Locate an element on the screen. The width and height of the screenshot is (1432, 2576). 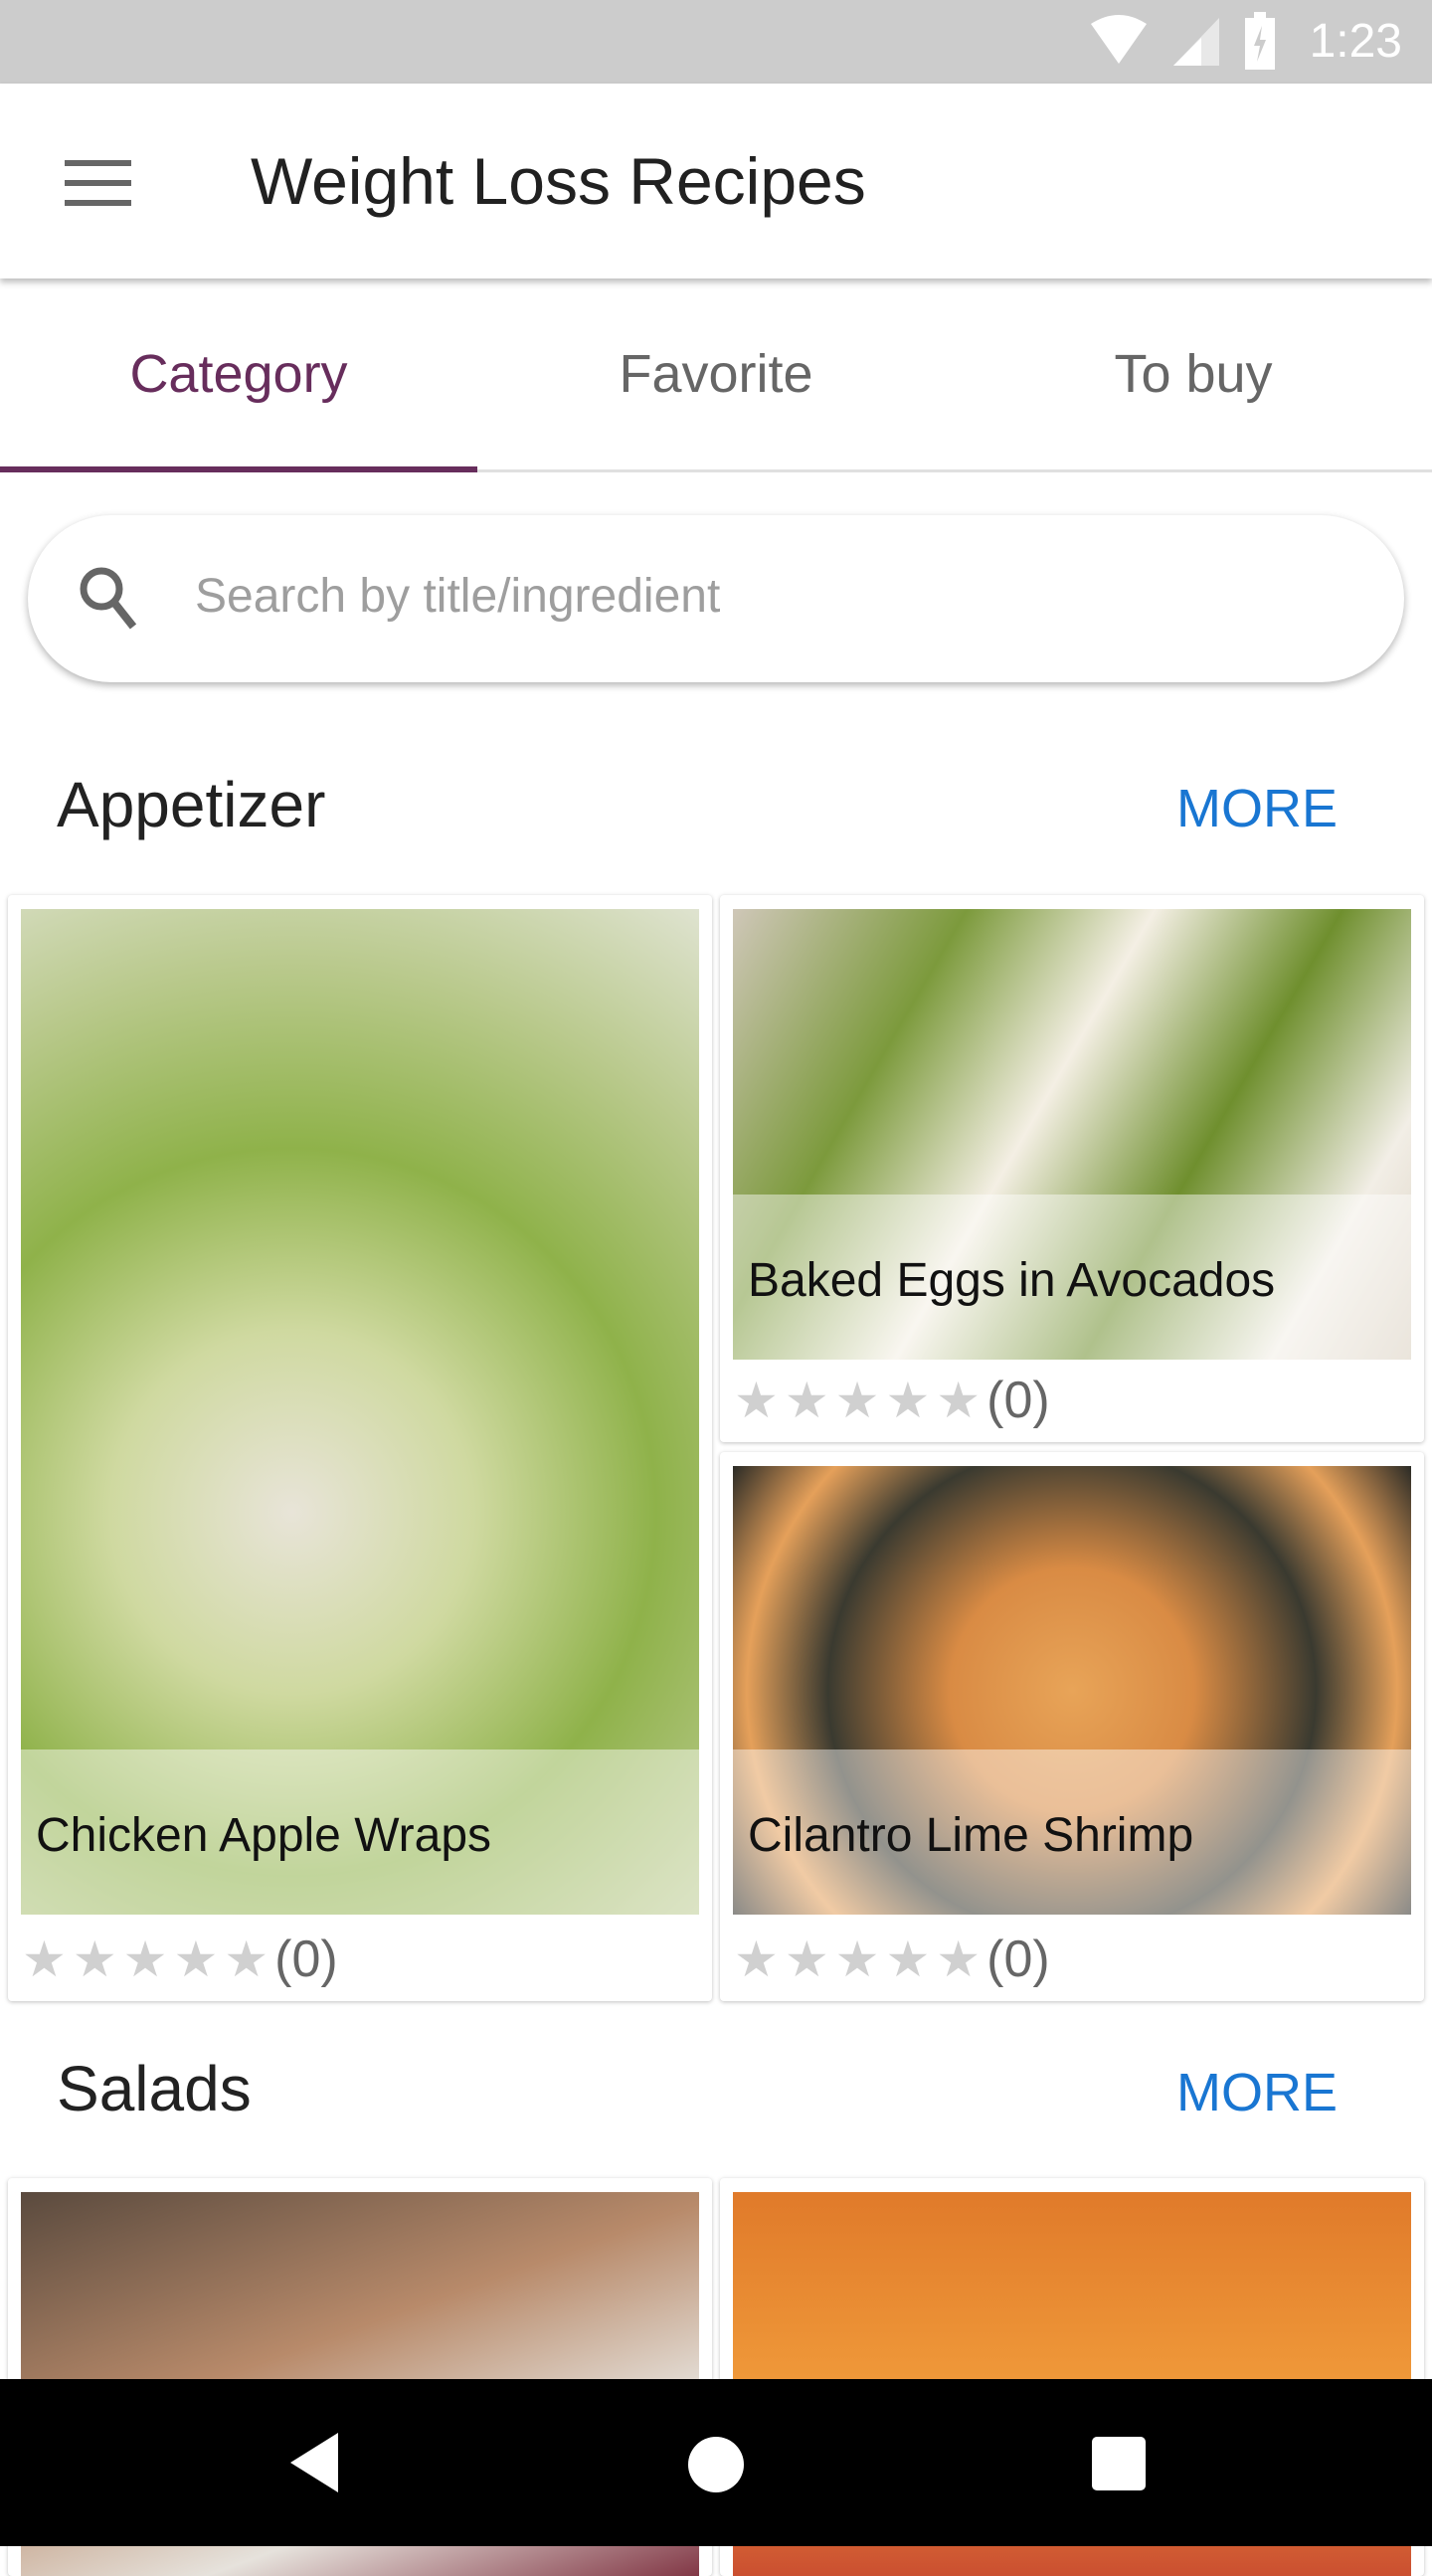
tab-to-buy: To buy is located at coordinates (1193, 373).